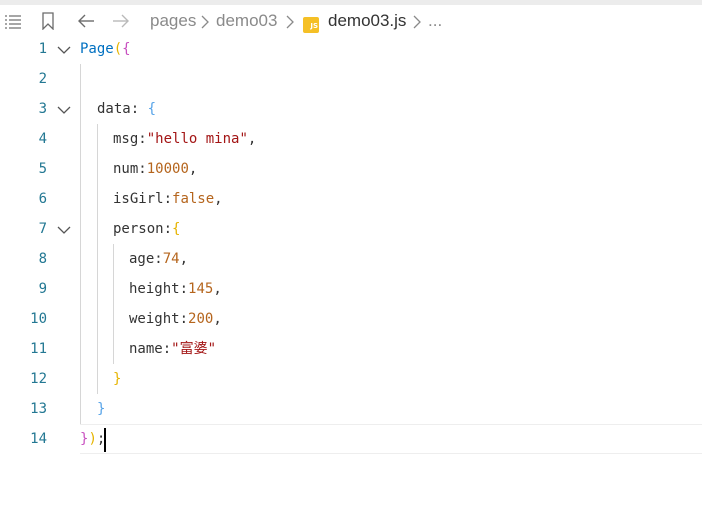 The height and width of the screenshot is (523, 702). I want to click on line-number: 5, so click(42, 169).